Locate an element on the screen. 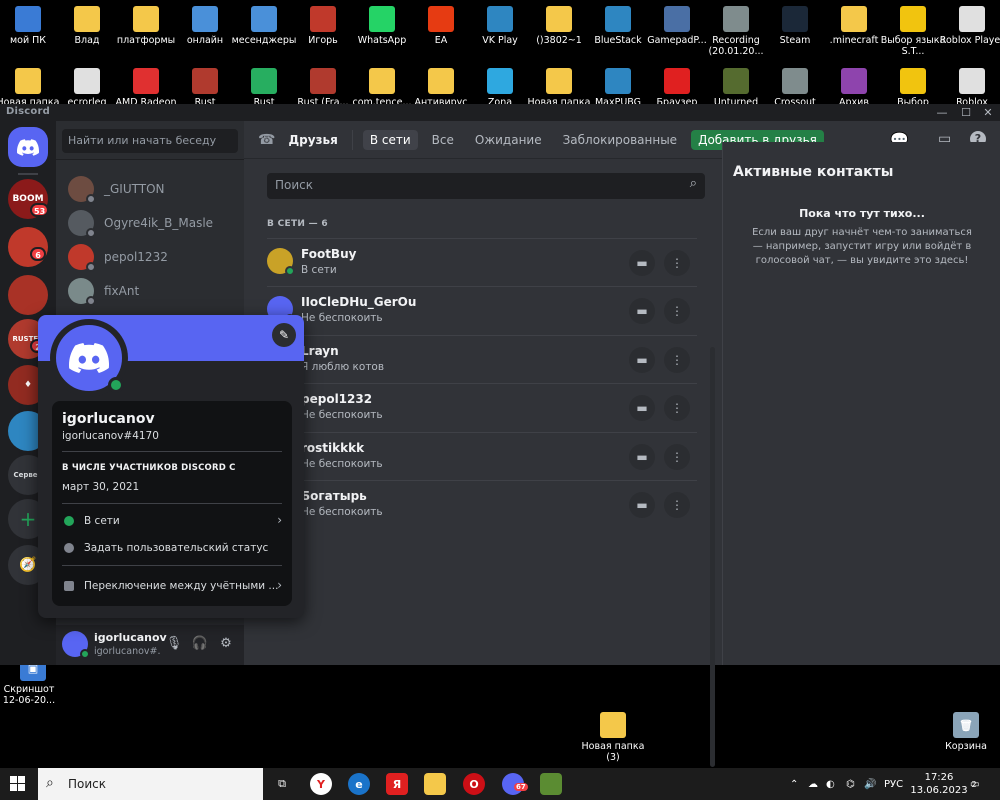  clock: 17:26 13.06.2023 is located at coordinates (938, 784).